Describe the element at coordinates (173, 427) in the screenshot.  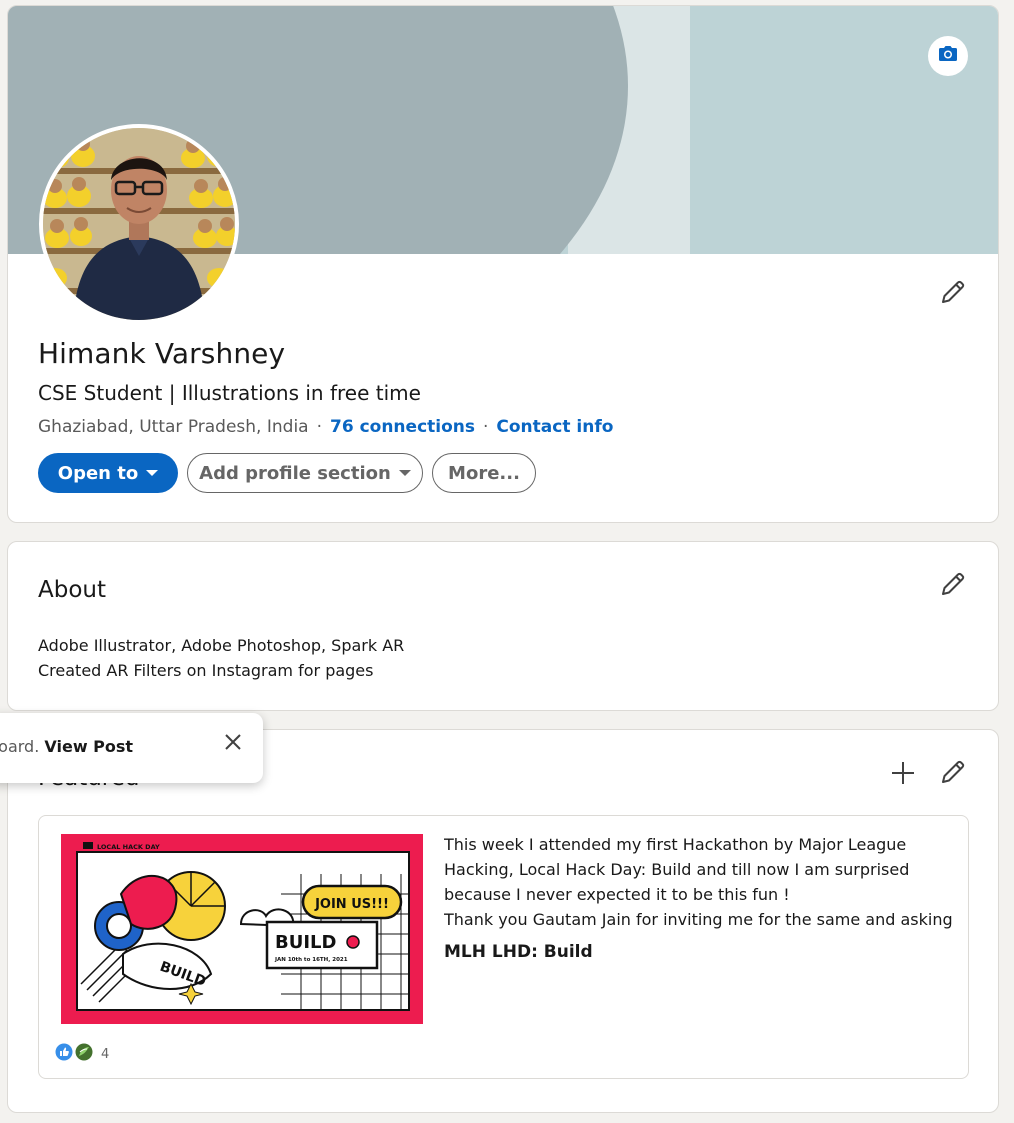
I see `profile-location: Ghaziabad, Uttar Pradesh, India` at that location.